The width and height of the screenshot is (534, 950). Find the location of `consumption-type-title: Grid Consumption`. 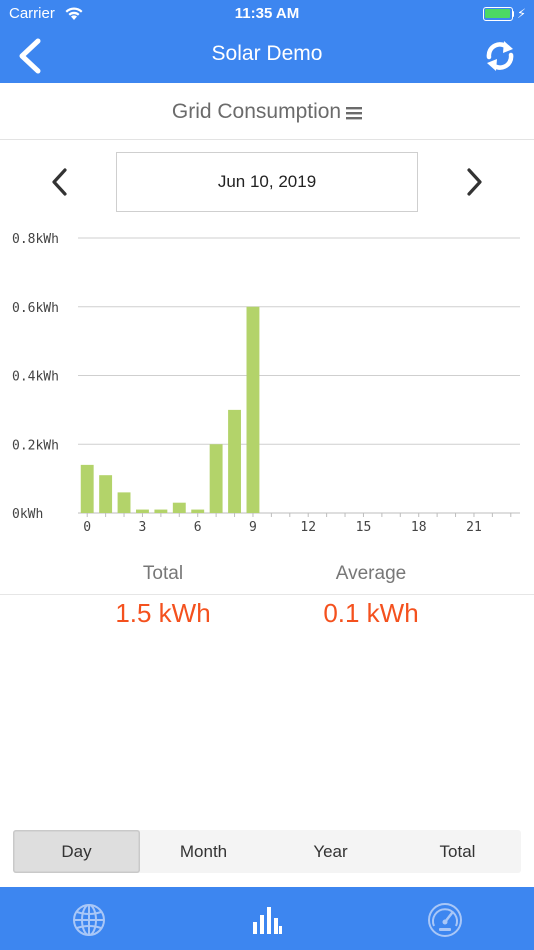

consumption-type-title: Grid Consumption is located at coordinates (256, 111).